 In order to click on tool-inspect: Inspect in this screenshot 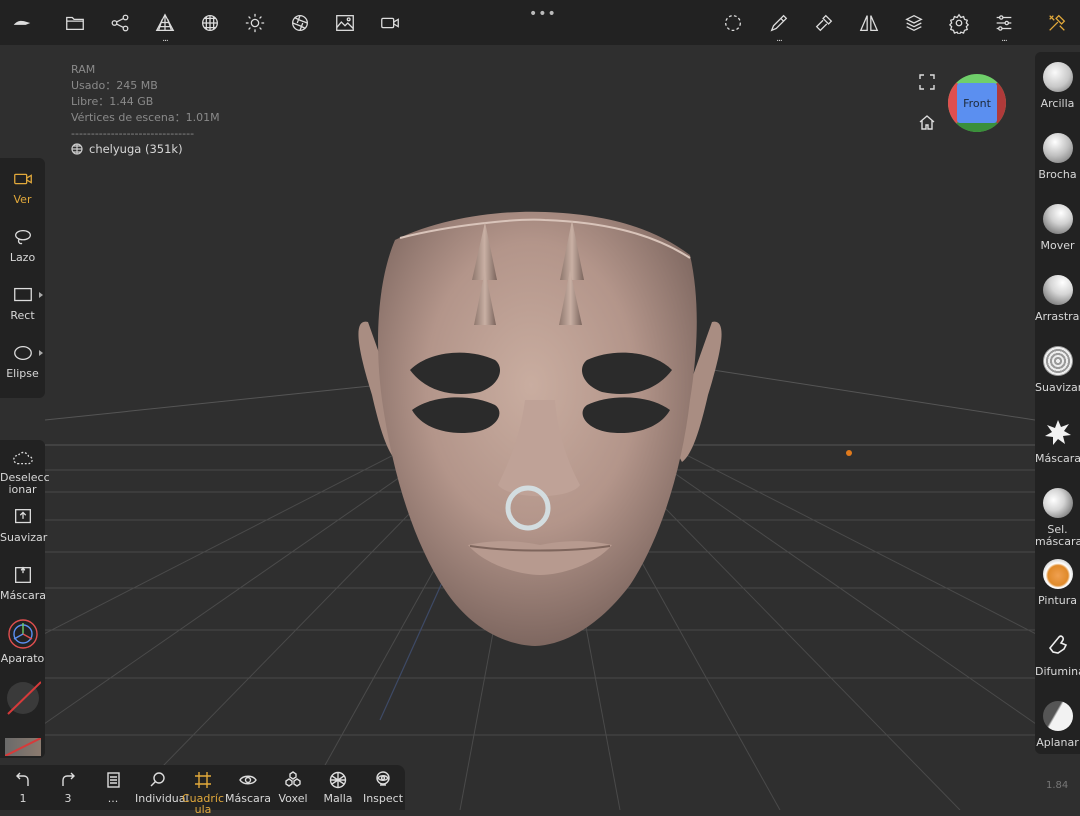, I will do `click(383, 787)`.